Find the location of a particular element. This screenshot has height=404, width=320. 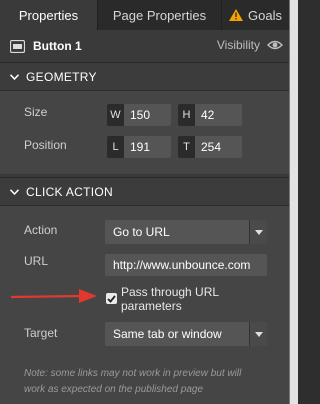

width-field: W 150 is located at coordinates (139, 115).